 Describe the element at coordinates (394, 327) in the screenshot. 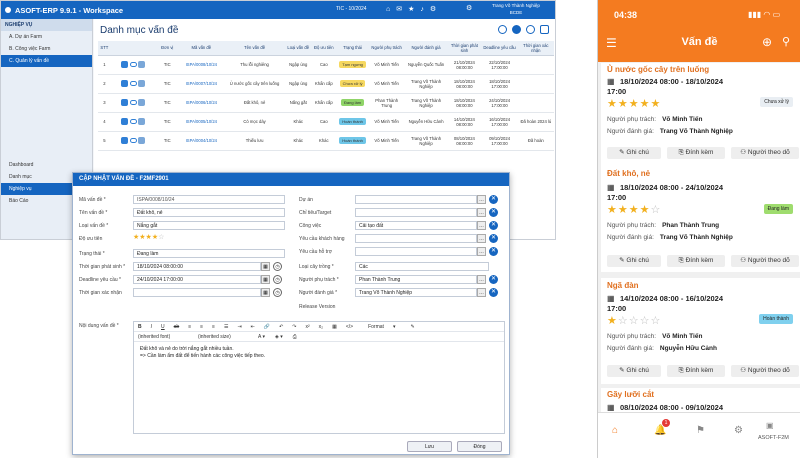

I see `chevron-down-icon: ▾` at that location.